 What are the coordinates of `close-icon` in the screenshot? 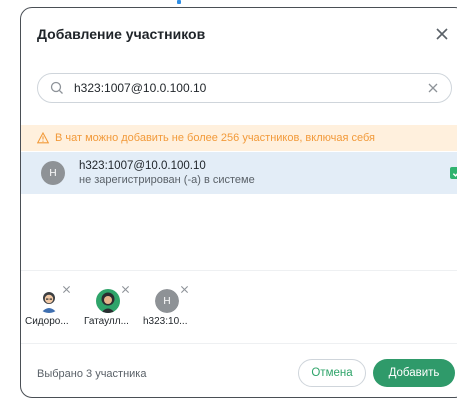 It's located at (442, 34).